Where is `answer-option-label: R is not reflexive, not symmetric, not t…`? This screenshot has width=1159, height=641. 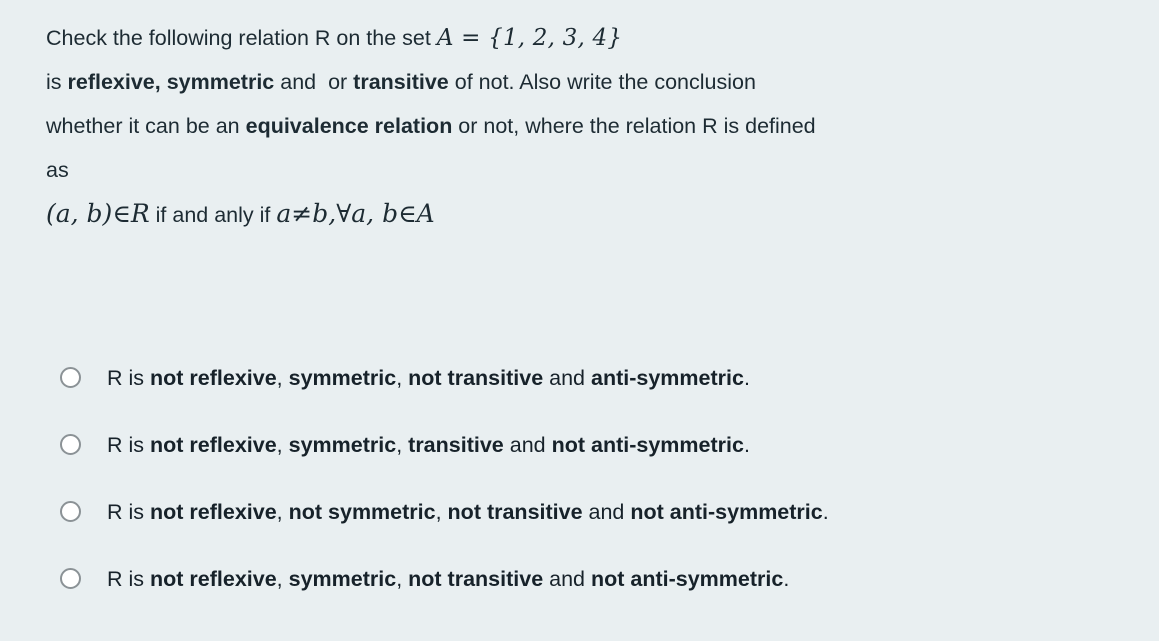 answer-option-label: R is not reflexive, not symmetric, not t… is located at coordinates (468, 512).